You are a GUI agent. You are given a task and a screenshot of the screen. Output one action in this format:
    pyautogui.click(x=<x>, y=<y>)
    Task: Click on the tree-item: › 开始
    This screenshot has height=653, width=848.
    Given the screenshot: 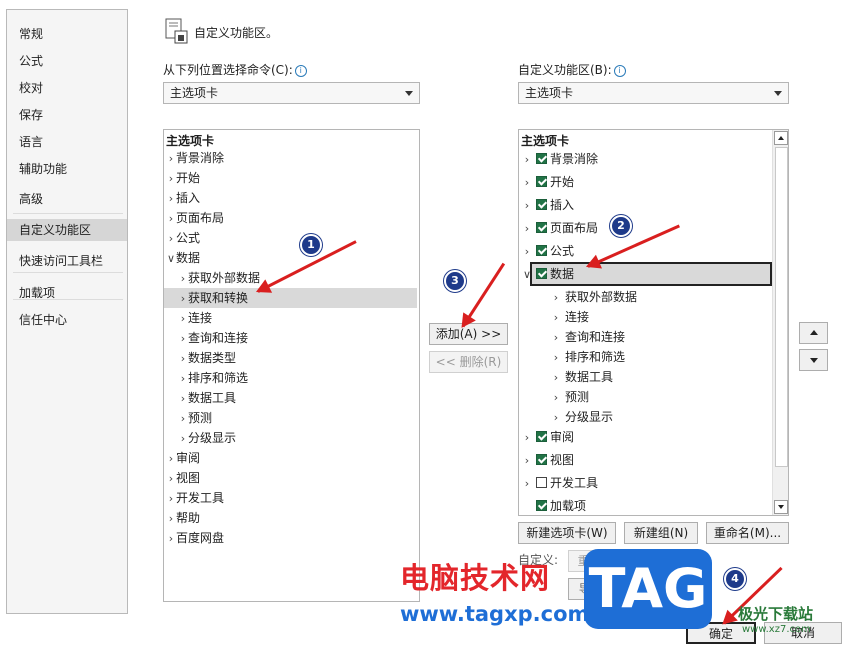 What is the action you would take?
    pyautogui.click(x=645, y=182)
    